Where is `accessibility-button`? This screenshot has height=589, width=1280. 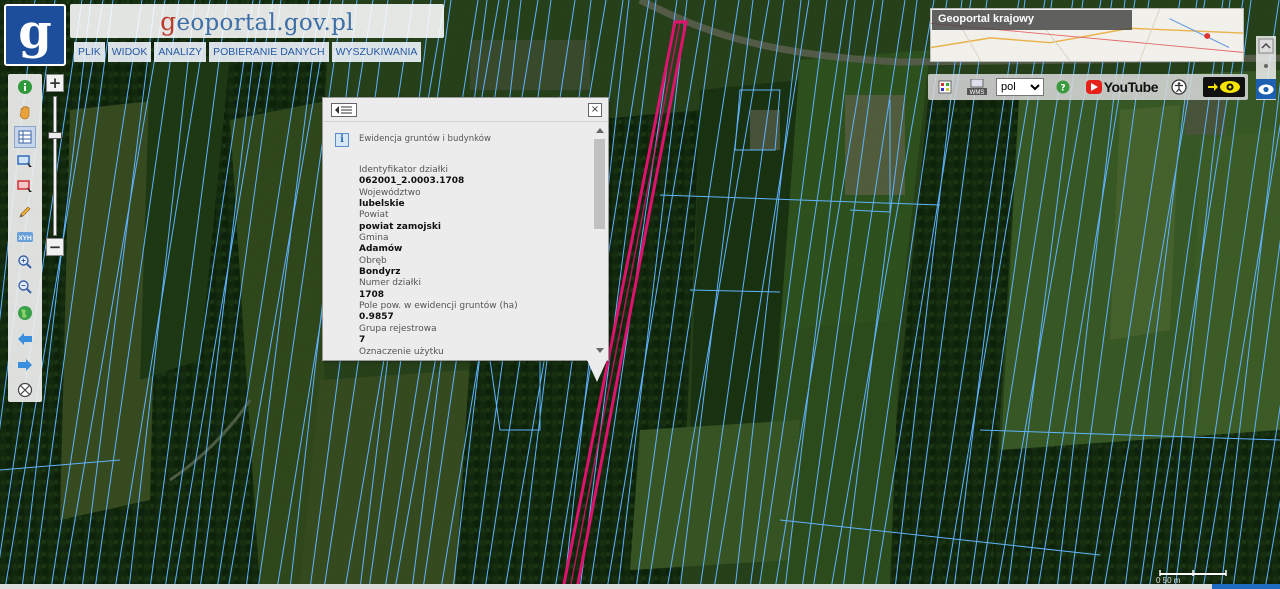 accessibility-button is located at coordinates (1179, 87).